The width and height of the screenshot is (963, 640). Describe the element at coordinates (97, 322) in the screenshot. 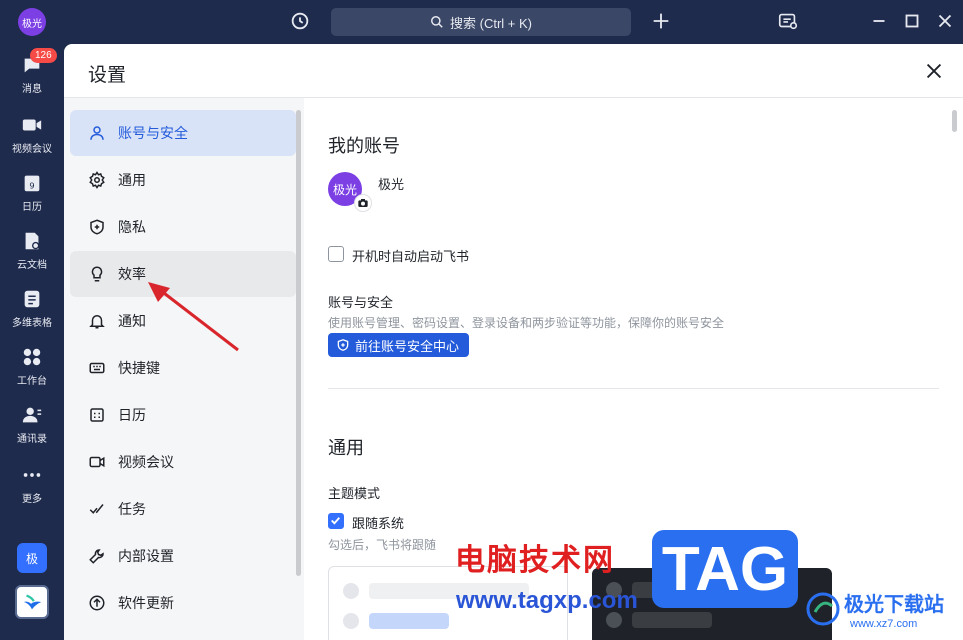

I see `bell-icon` at that location.